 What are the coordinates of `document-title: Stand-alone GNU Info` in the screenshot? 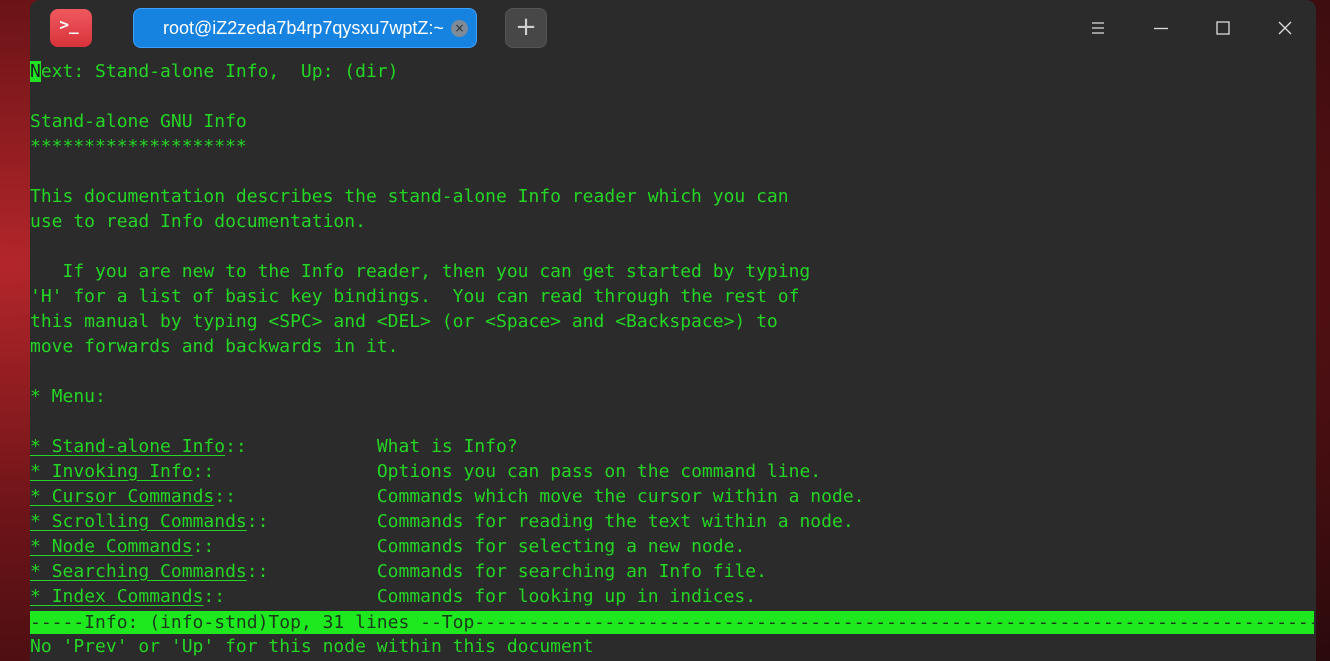 It's located at (138, 121).